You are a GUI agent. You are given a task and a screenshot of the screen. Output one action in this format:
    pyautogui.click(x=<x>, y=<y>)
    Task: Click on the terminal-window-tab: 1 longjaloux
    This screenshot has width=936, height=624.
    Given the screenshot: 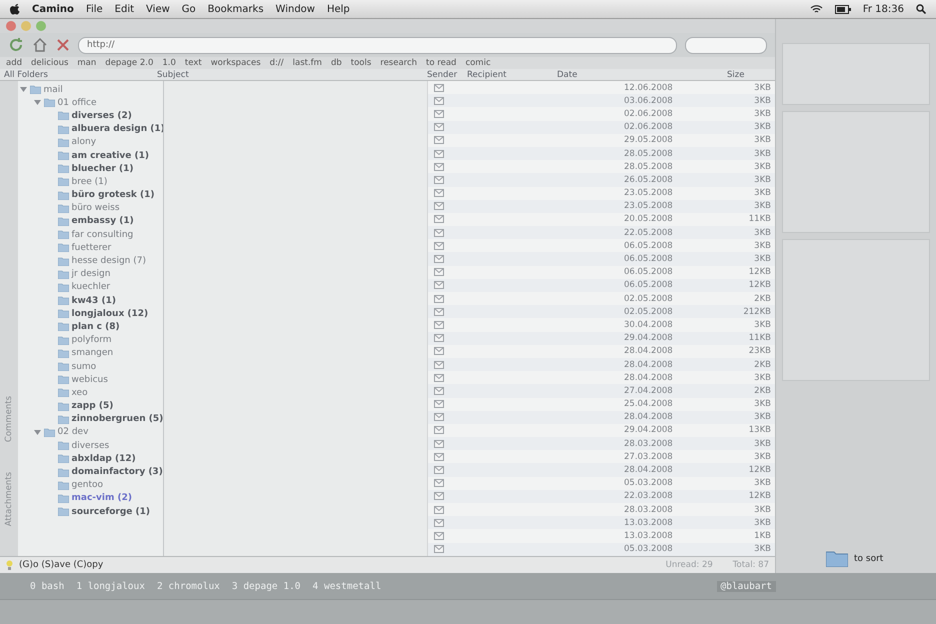 What is the action you would take?
    pyautogui.click(x=110, y=586)
    